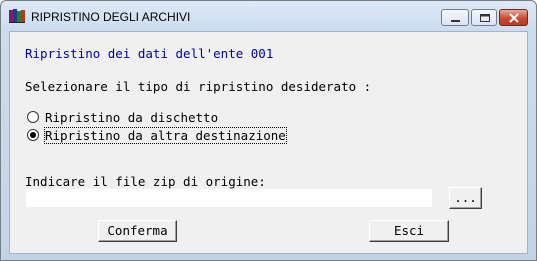  Describe the element at coordinates (145, 181) in the screenshot. I see `zip-file-label: Indicare il file zip di origine:` at that location.